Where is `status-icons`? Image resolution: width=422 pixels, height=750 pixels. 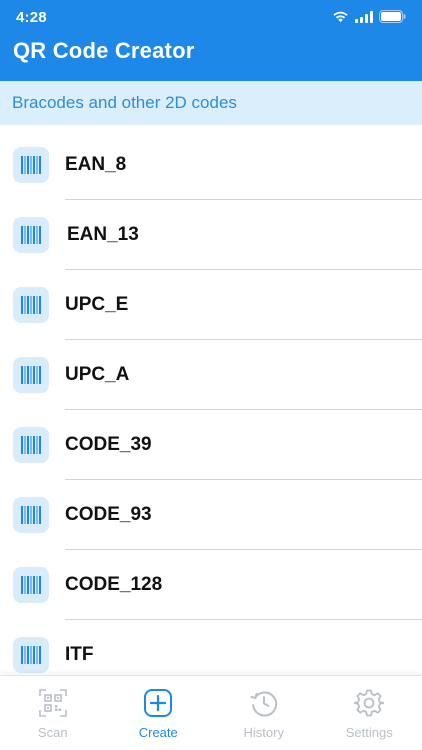
status-icons is located at coordinates (369, 16).